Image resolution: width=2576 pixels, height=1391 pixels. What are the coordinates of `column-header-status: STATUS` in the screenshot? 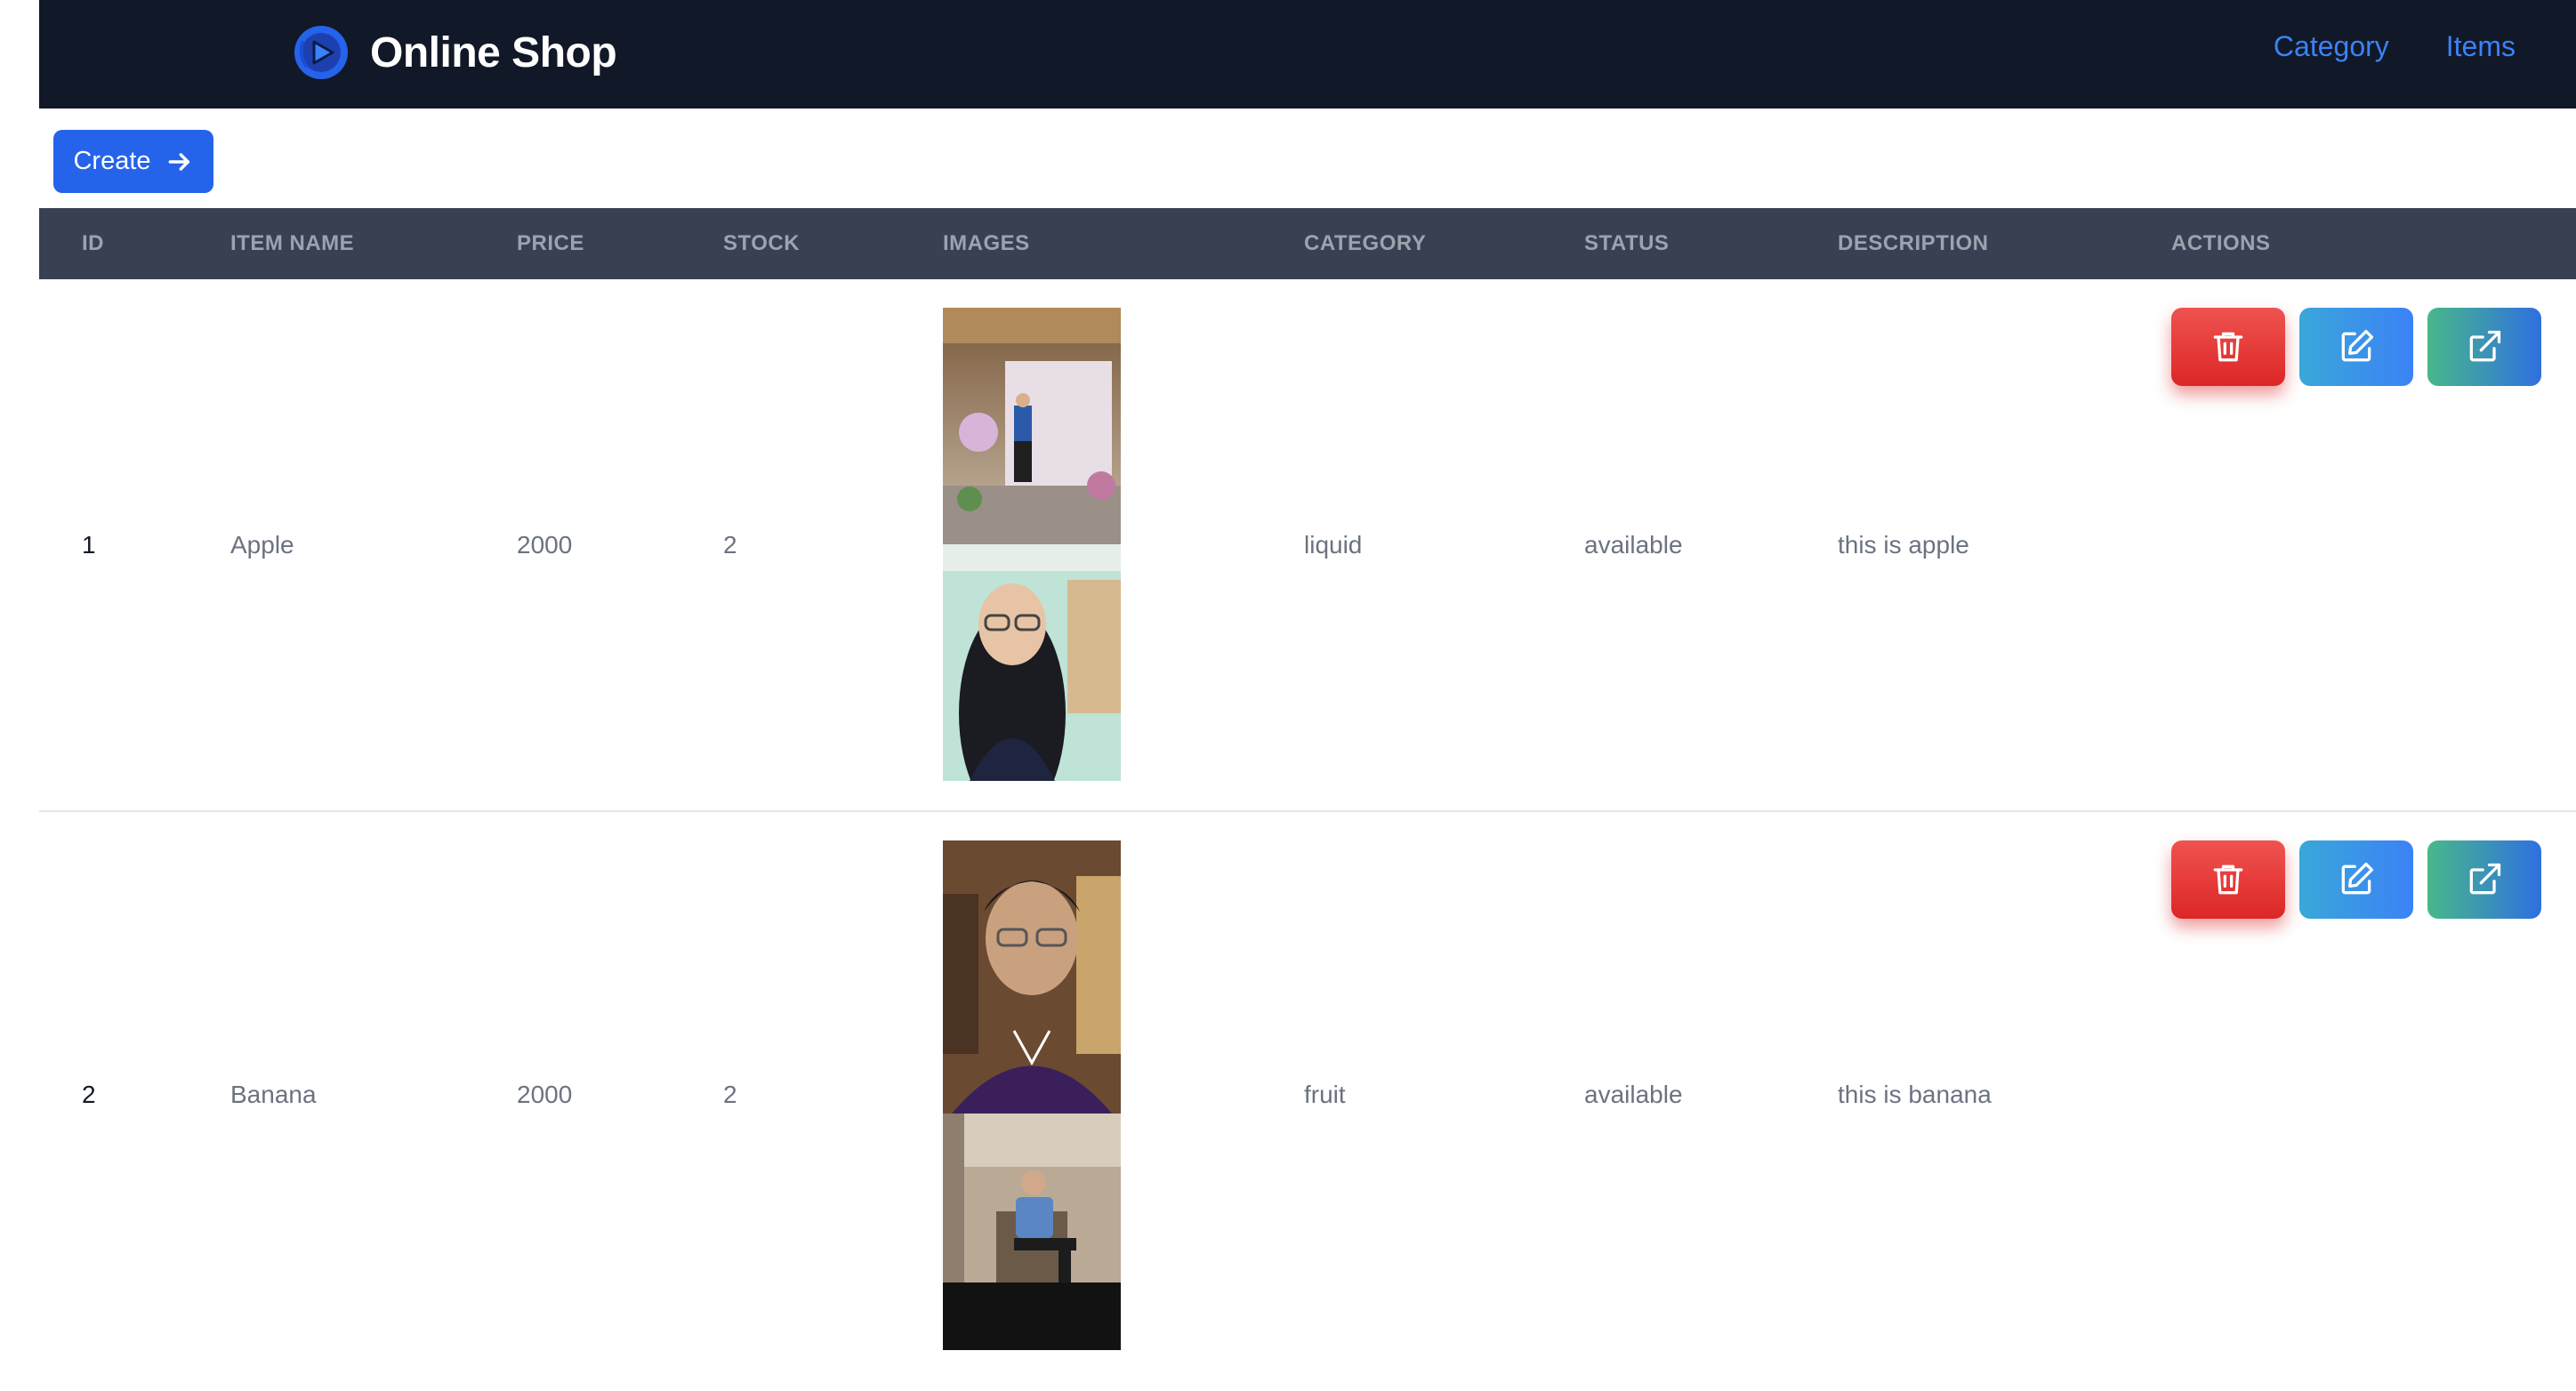 It's located at (1627, 243).